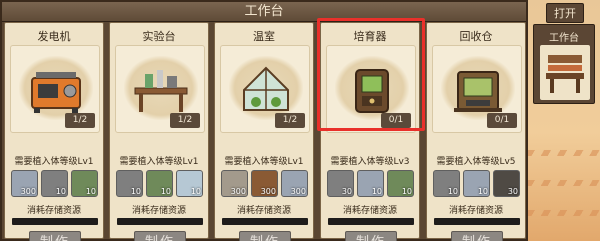 The height and width of the screenshot is (241, 600). I want to click on material-list: 10 10 10, so click(160, 184).